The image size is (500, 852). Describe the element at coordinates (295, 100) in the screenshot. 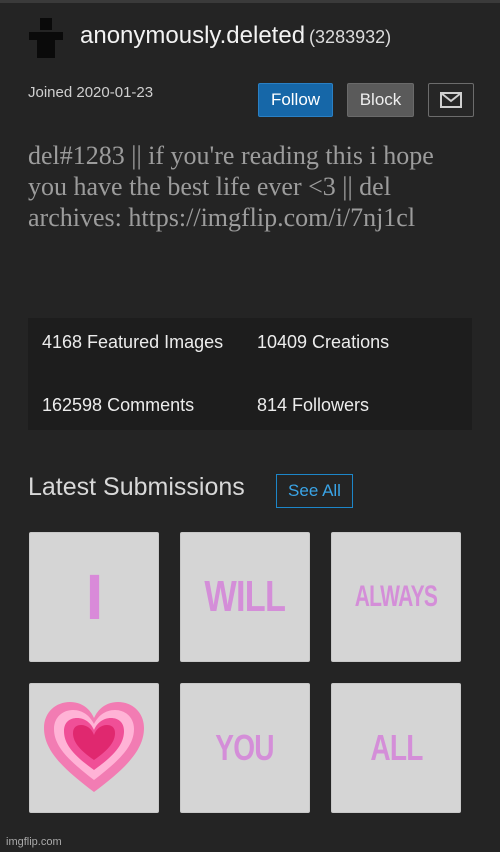

I see `follow-button: Follow` at that location.